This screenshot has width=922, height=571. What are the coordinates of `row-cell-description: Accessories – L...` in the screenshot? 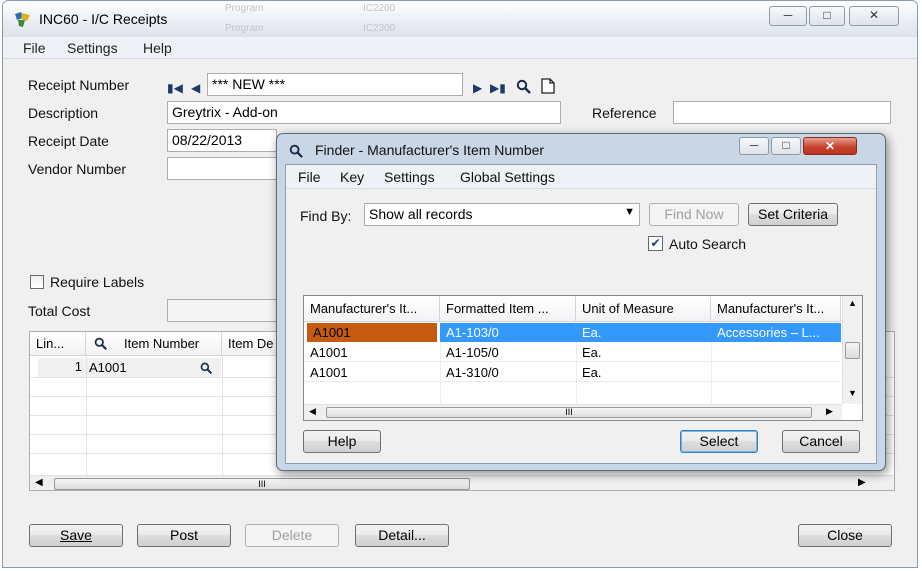 It's located at (776, 332).